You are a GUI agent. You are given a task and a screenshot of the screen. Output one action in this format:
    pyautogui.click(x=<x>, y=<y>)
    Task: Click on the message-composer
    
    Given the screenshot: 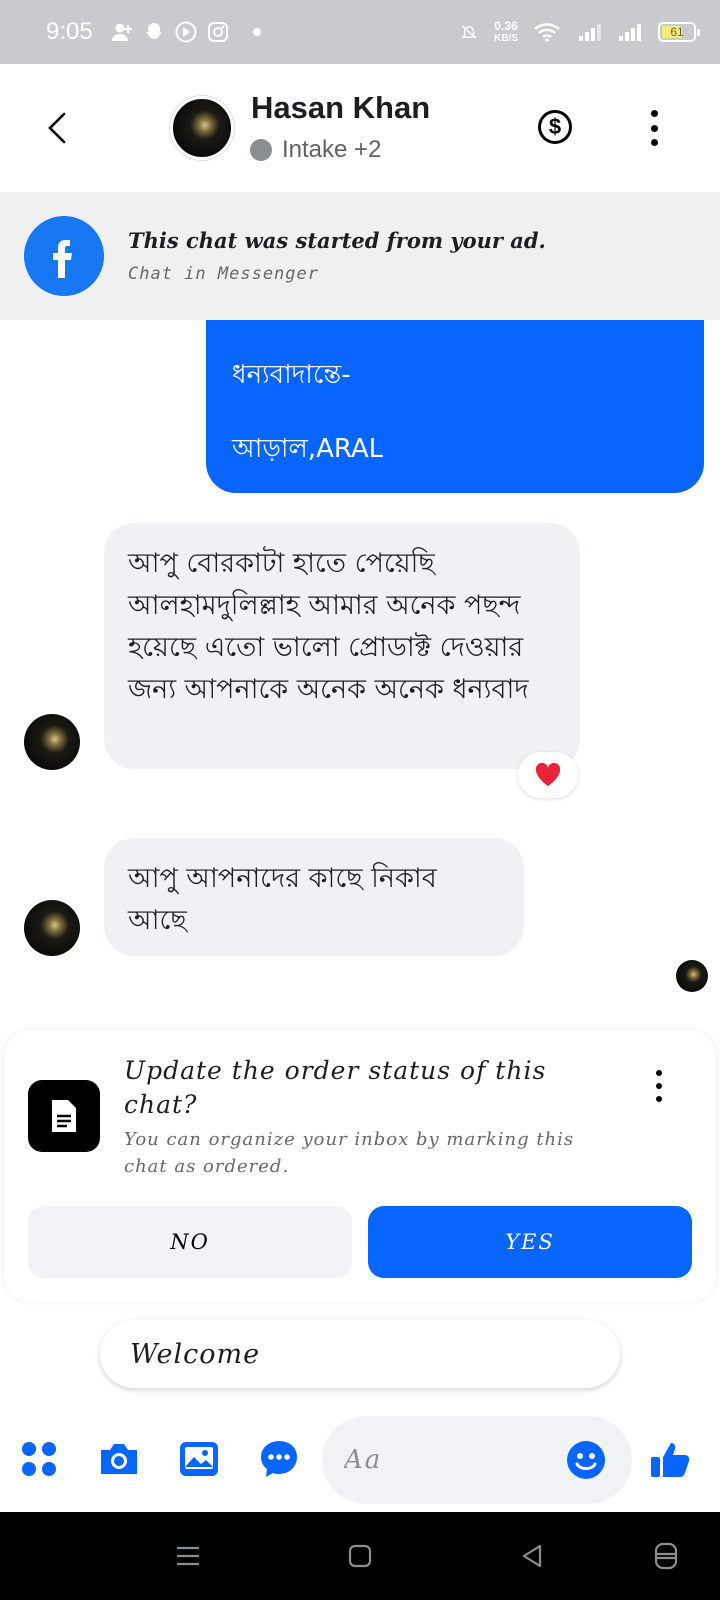 What is the action you would take?
    pyautogui.click(x=360, y=1460)
    